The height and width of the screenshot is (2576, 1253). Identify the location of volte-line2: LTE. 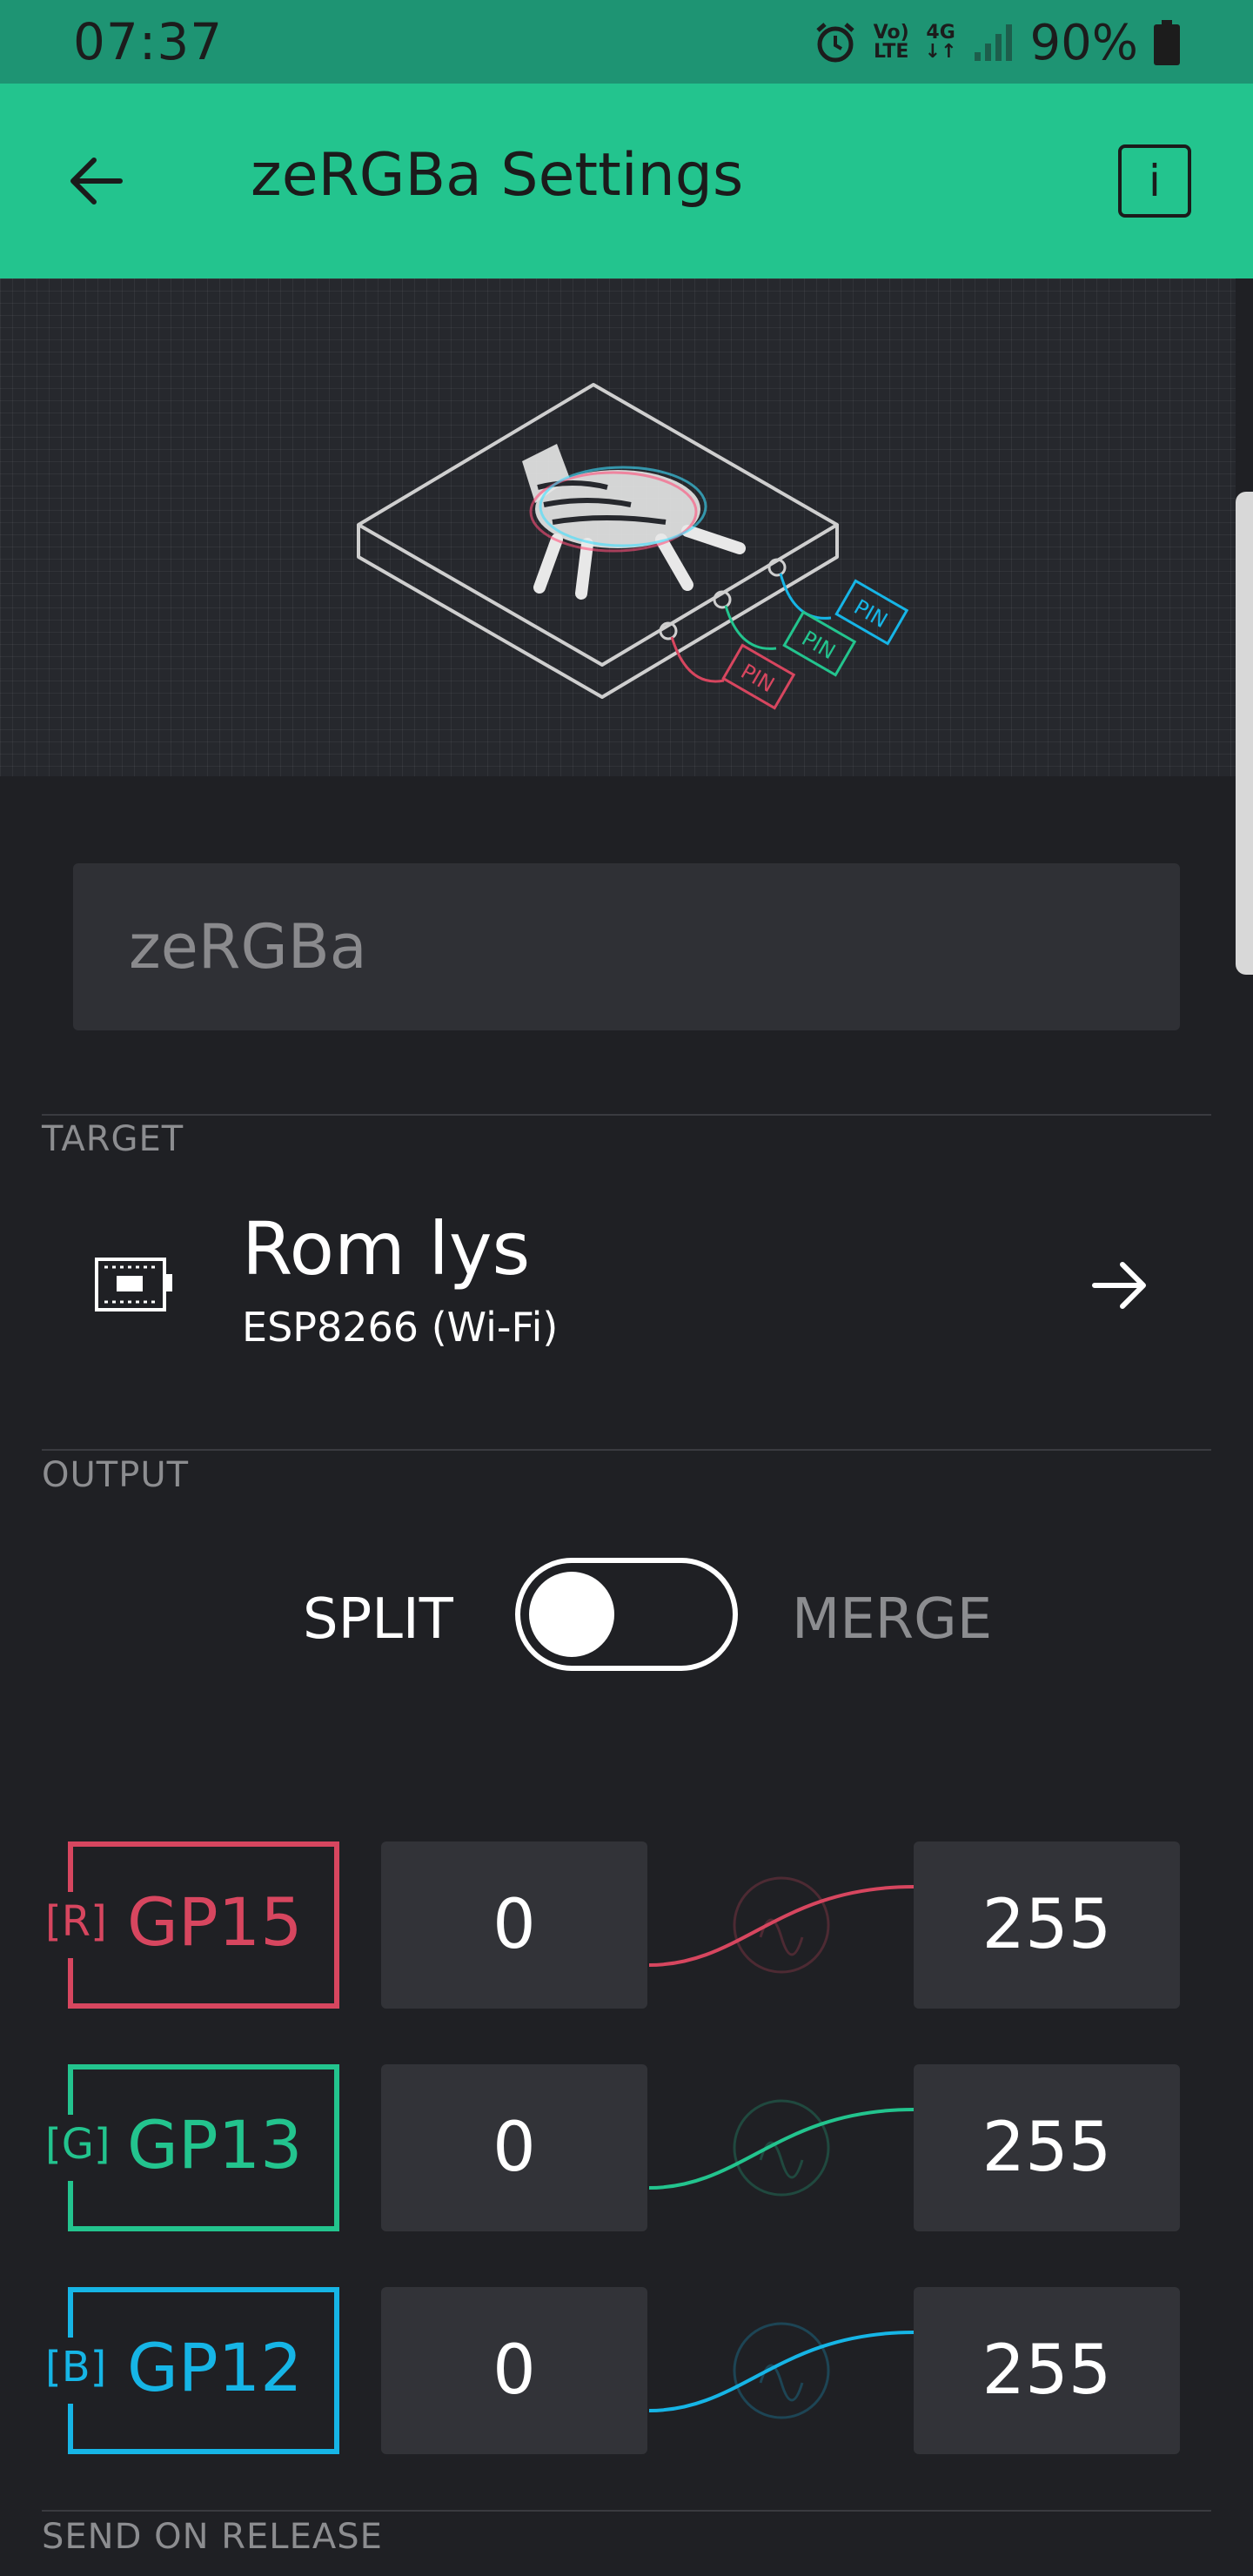
(891, 52).